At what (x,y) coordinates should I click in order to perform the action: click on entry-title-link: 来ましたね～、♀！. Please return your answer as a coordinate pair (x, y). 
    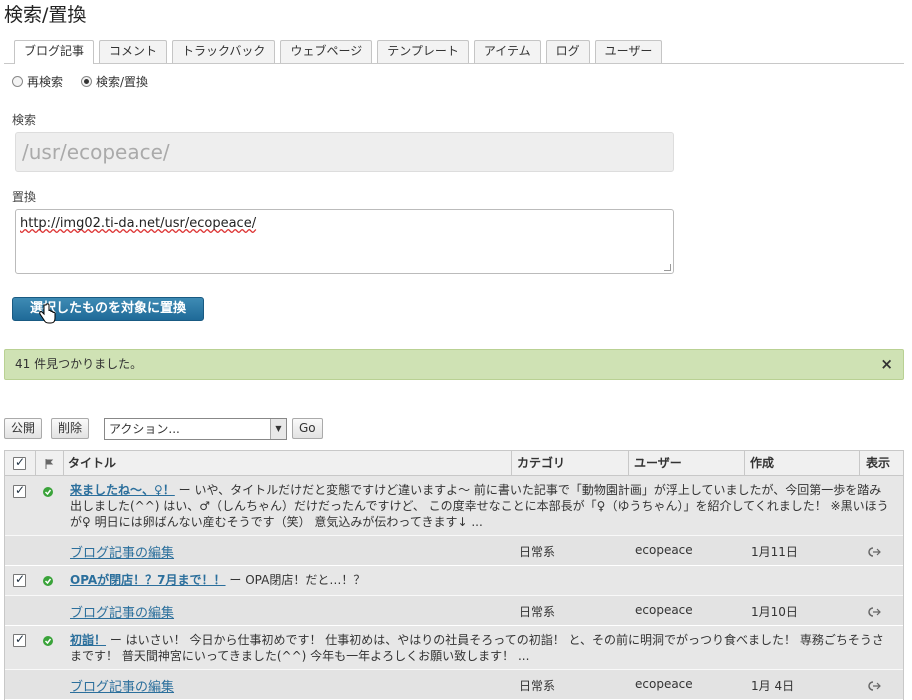
    Looking at the image, I should click on (122, 490).